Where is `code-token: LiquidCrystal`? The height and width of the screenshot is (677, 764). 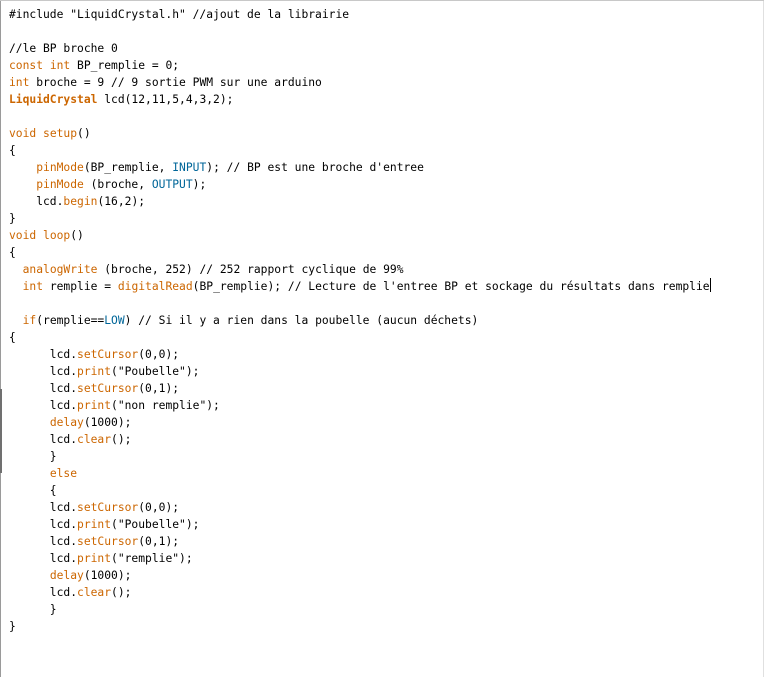
code-token: LiquidCrystal is located at coordinates (53, 99).